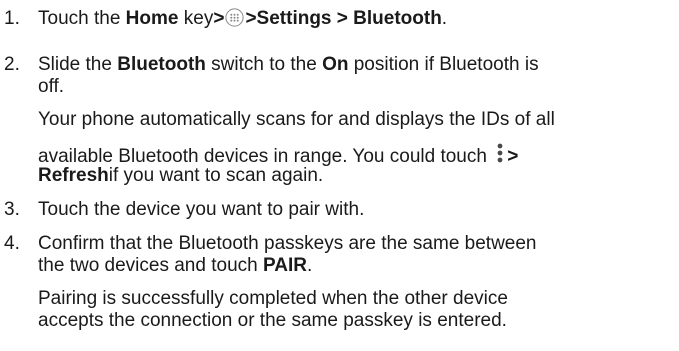 This screenshot has width=679, height=351. What do you see at coordinates (82, 18) in the screenshot?
I see `step-text: Touch the` at bounding box center [82, 18].